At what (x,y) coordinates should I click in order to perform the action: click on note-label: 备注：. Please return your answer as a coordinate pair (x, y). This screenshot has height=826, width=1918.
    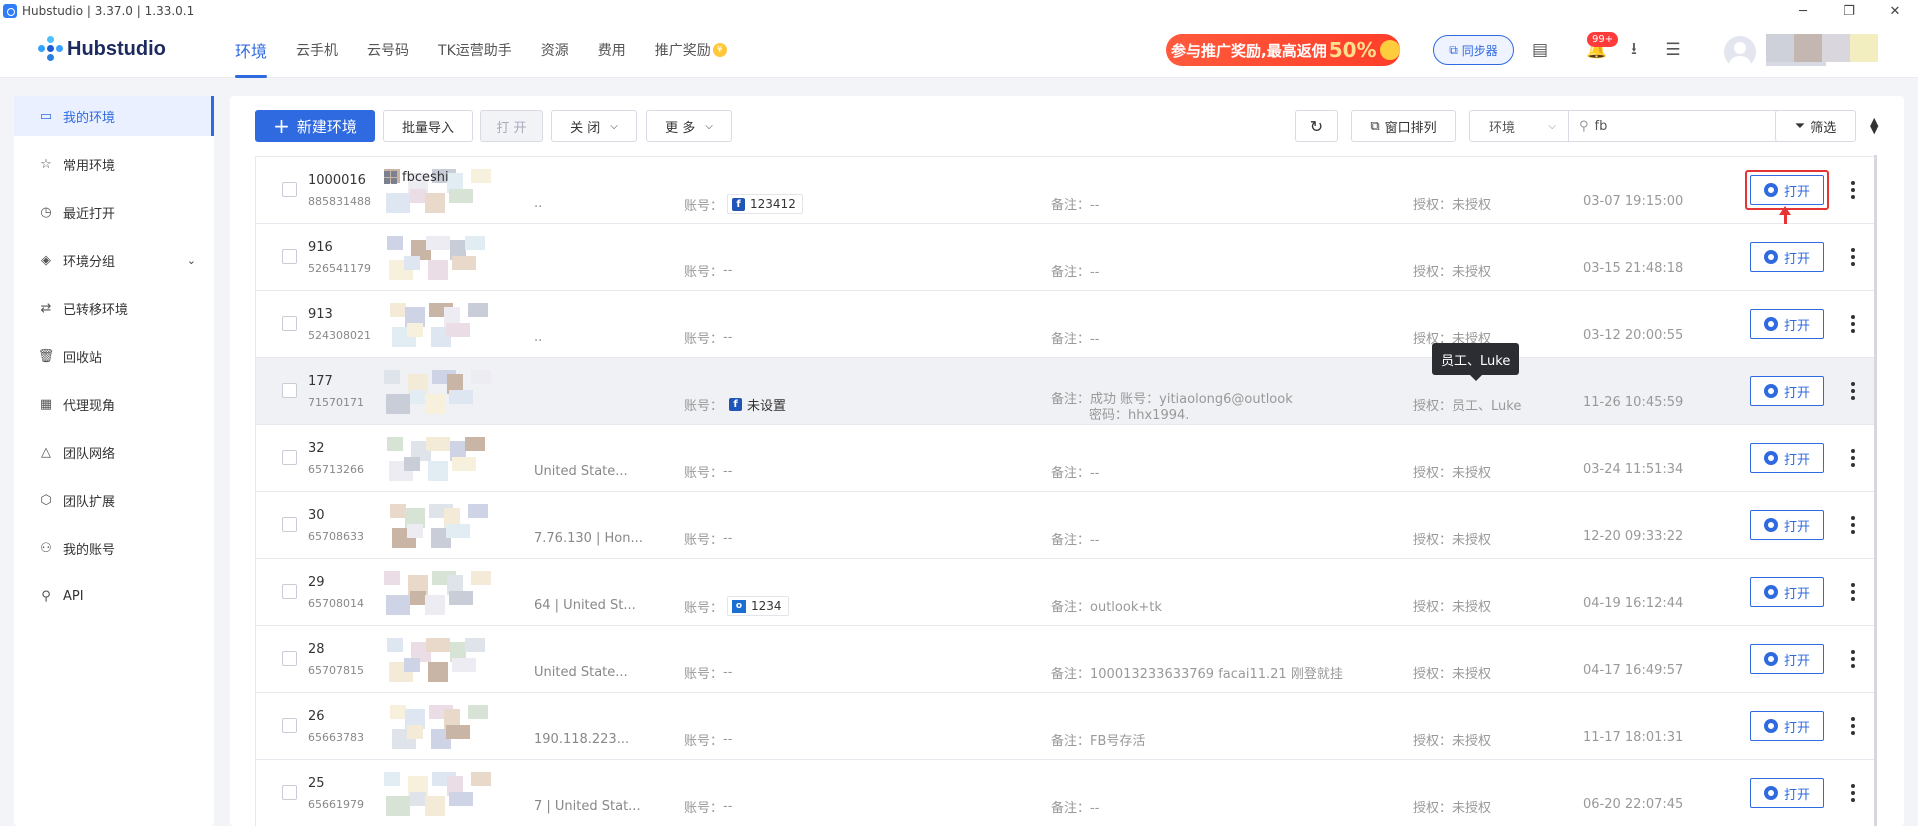
    Looking at the image, I should click on (1071, 272).